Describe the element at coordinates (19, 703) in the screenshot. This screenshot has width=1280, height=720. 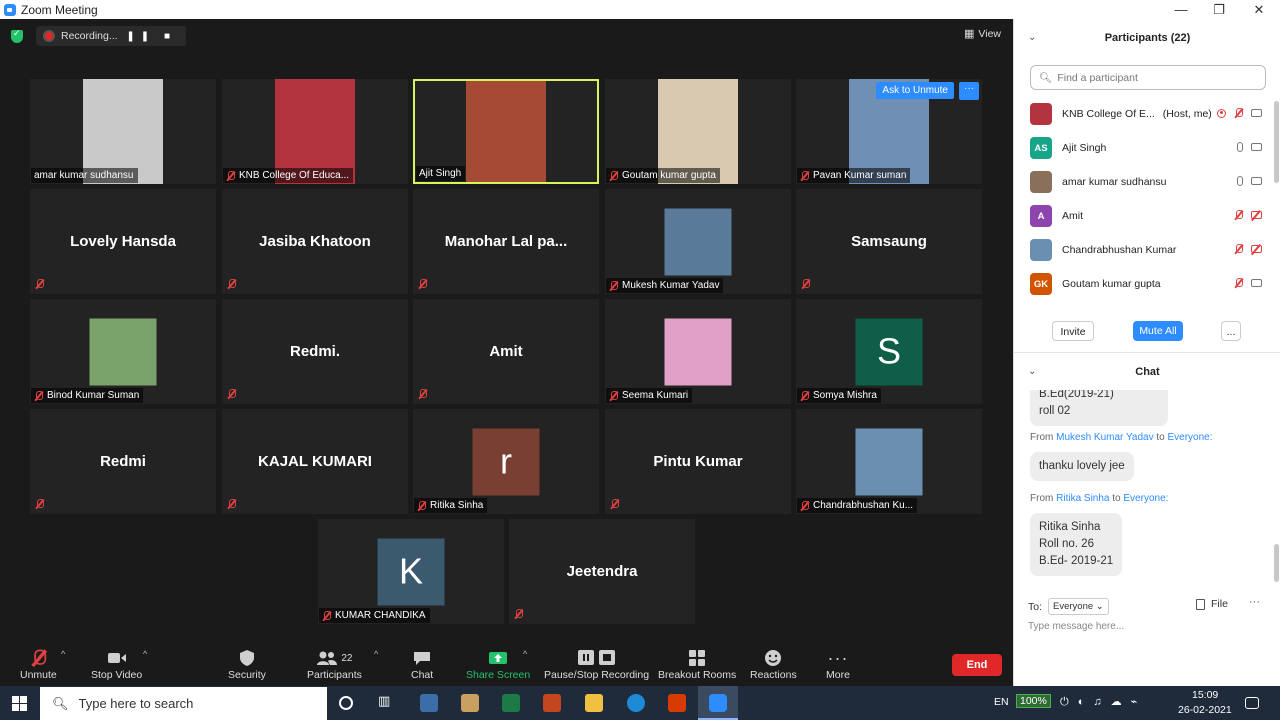
I see `windows-start-icon` at that location.